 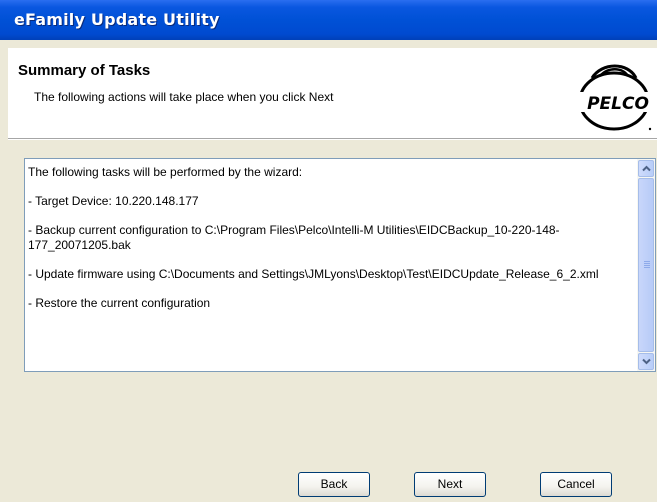 I want to click on chevron-up-icon, so click(x=646, y=168).